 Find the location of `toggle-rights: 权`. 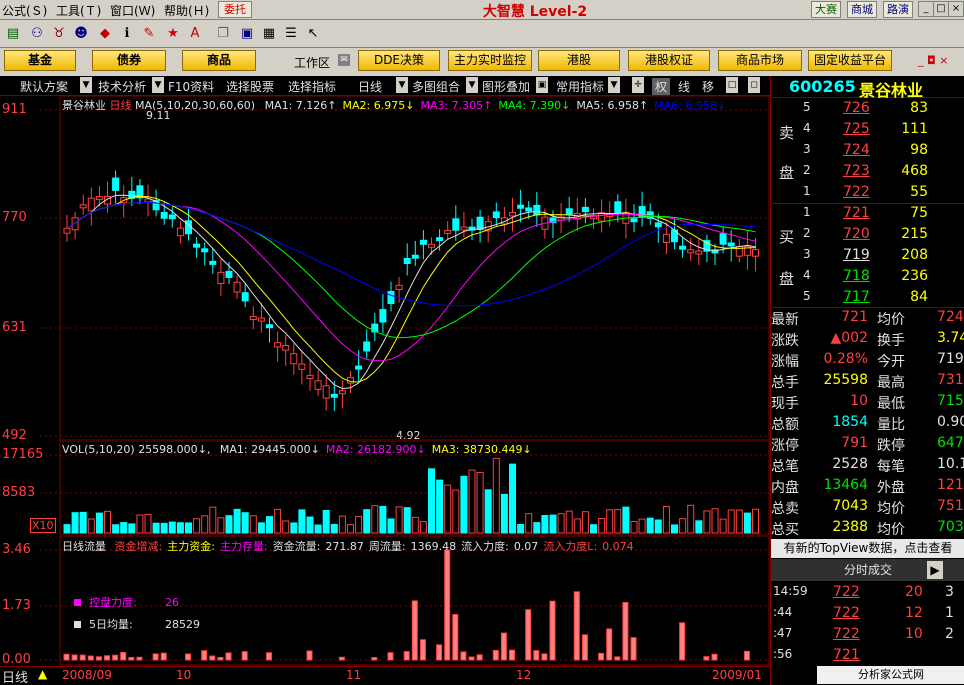

toggle-rights: 权 is located at coordinates (661, 86).